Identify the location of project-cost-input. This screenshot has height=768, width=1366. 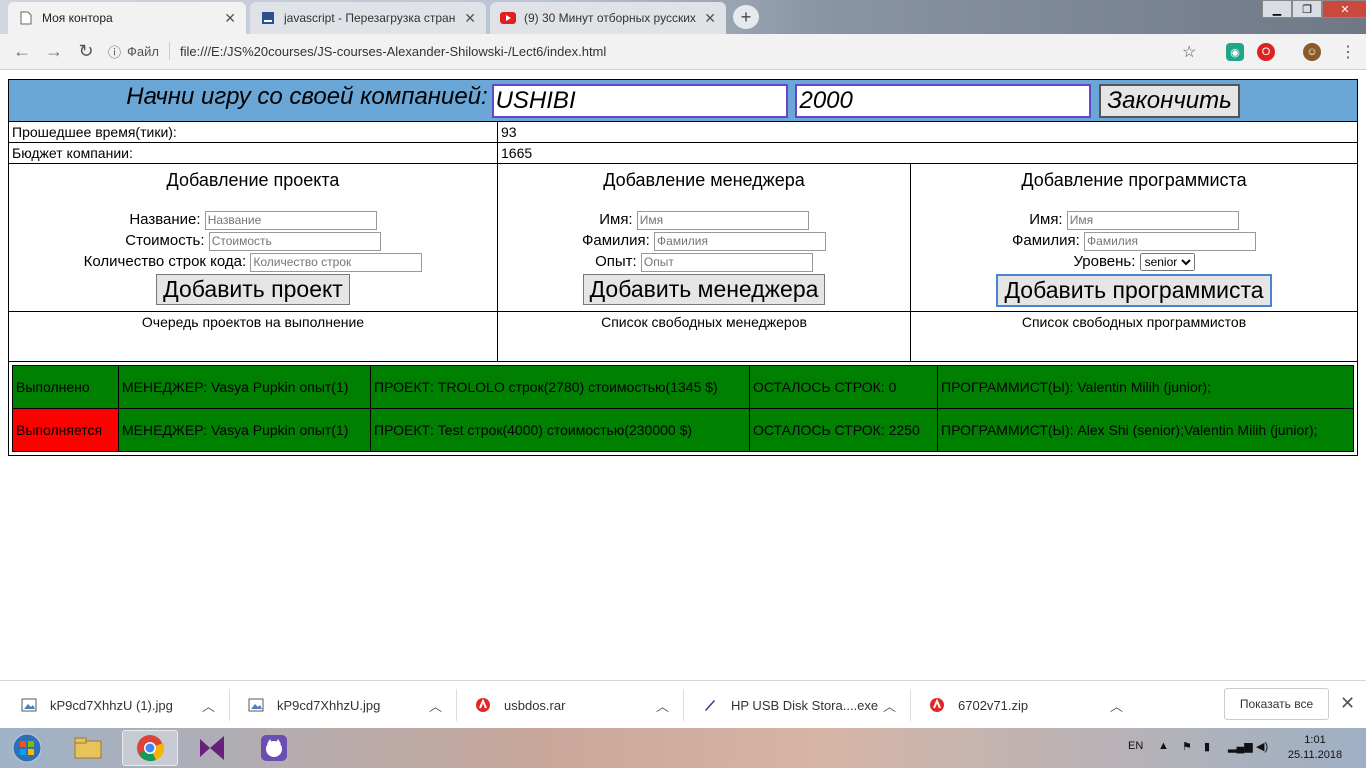
(294, 241).